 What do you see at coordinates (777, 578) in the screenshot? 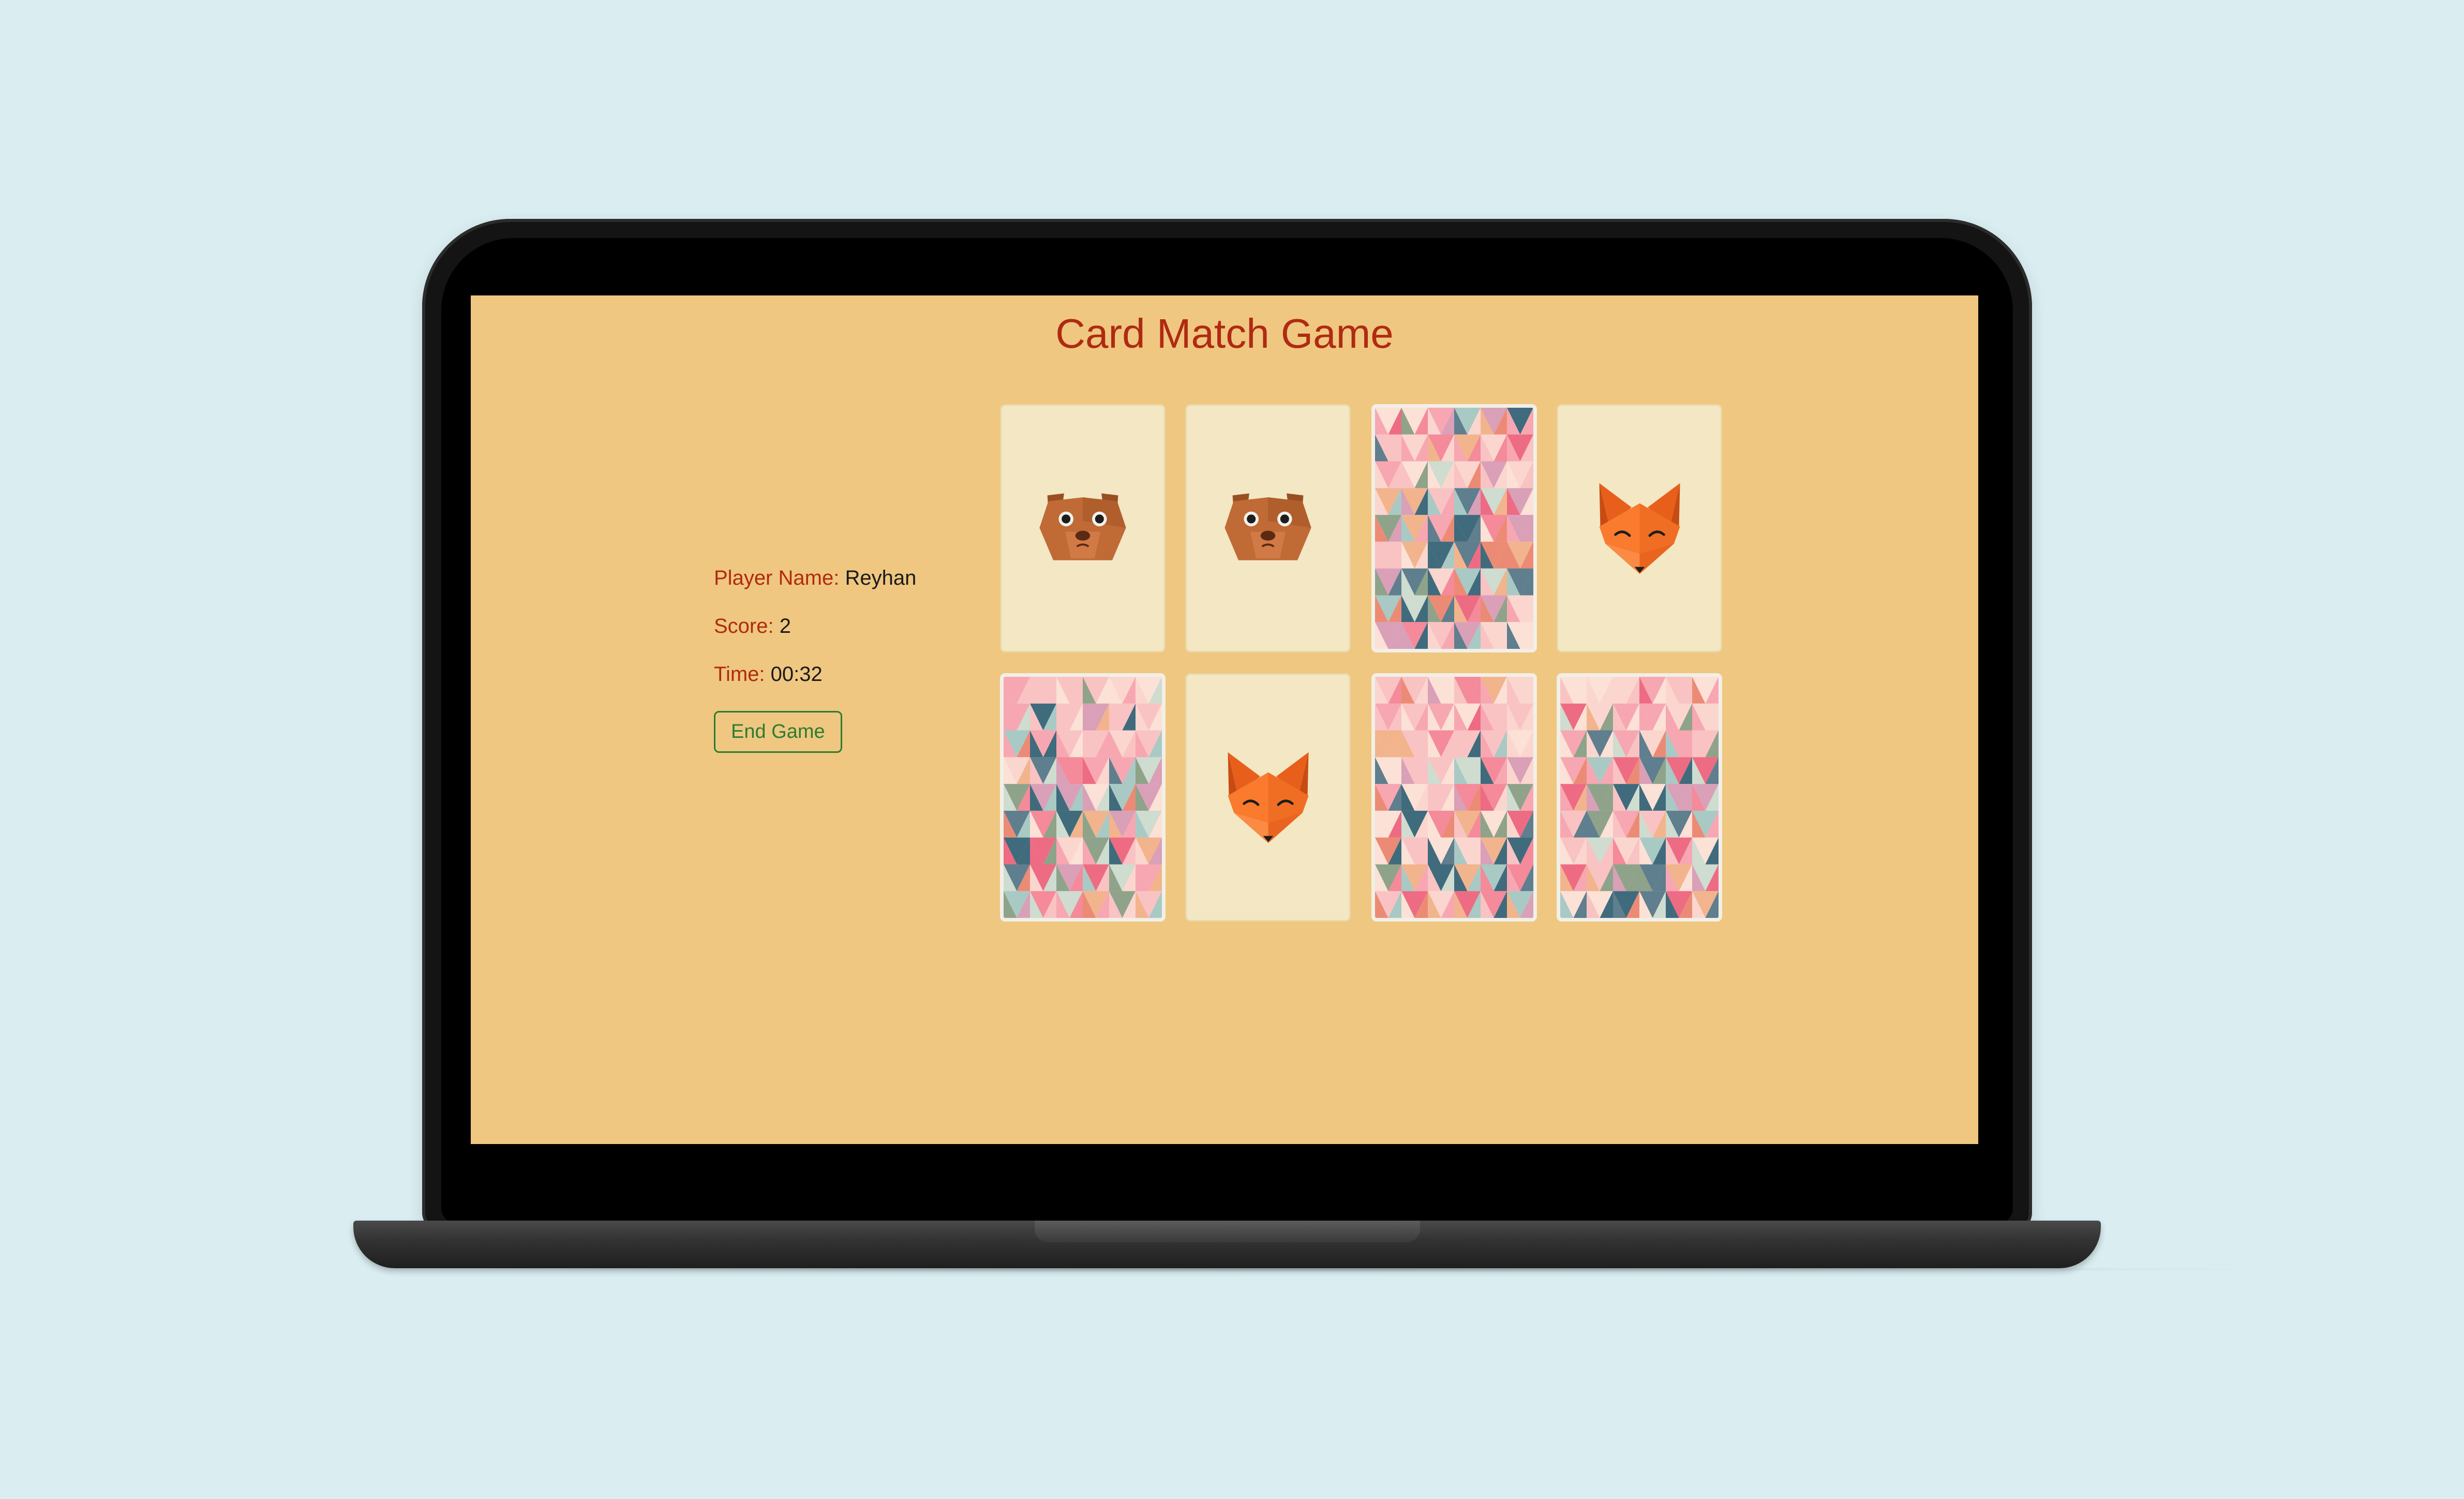
I see `player-name-label: Player Name:` at bounding box center [777, 578].